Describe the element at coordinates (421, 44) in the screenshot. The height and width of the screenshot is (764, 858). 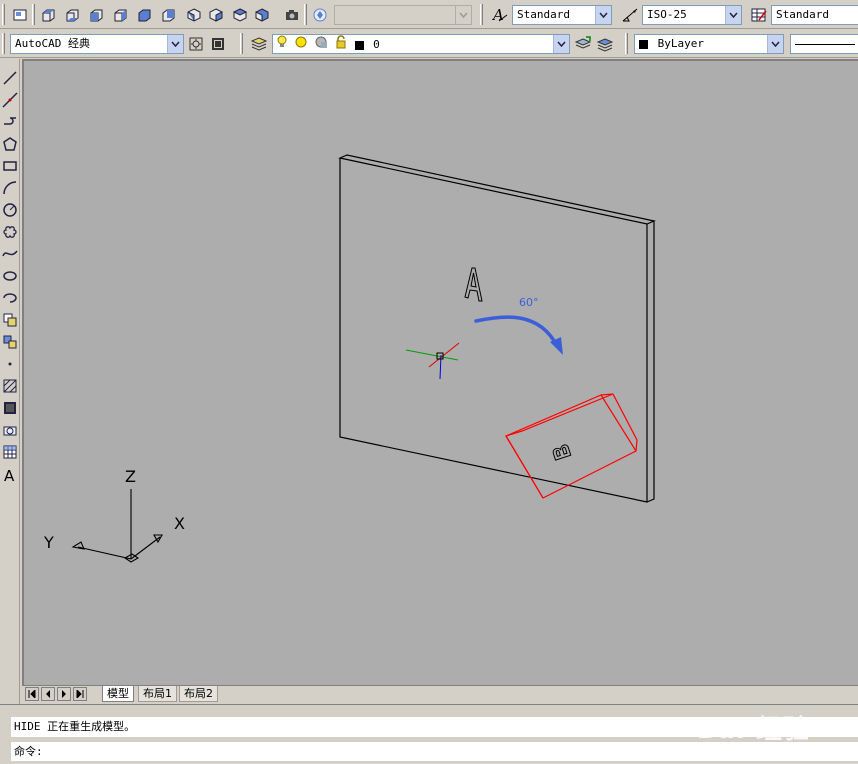
I see `layer-select: 0` at that location.